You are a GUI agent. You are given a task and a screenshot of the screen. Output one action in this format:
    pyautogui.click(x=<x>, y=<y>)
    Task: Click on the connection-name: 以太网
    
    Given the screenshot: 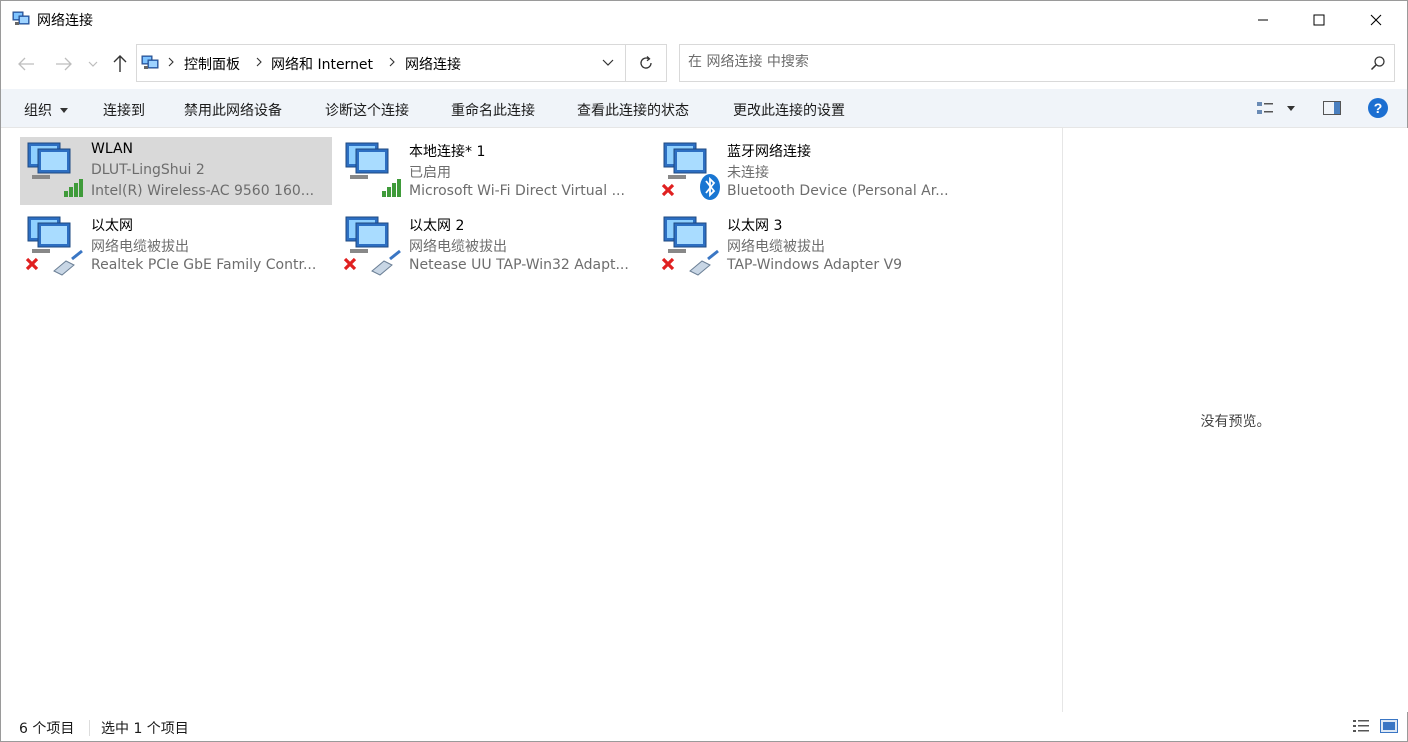 What is the action you would take?
    pyautogui.click(x=112, y=226)
    